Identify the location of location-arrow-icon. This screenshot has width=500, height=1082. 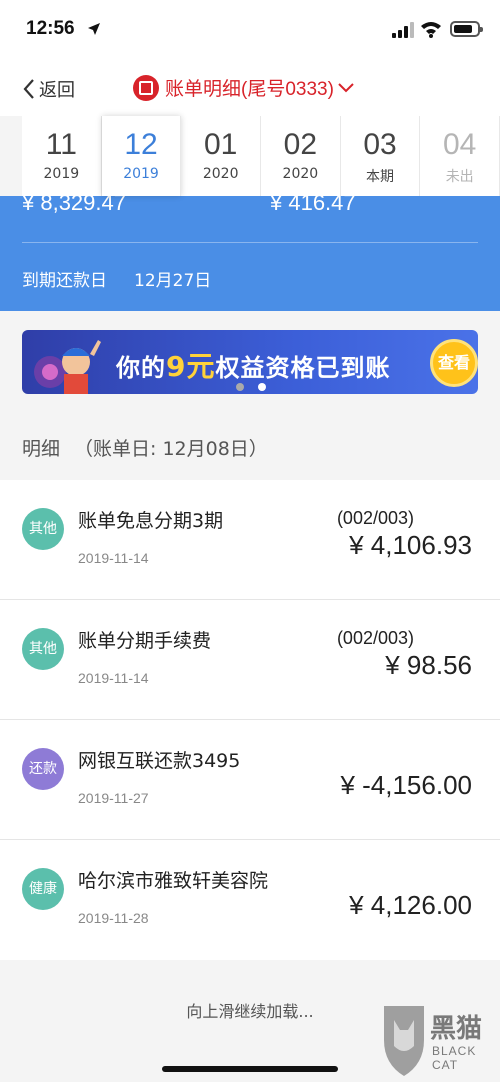
(94, 29).